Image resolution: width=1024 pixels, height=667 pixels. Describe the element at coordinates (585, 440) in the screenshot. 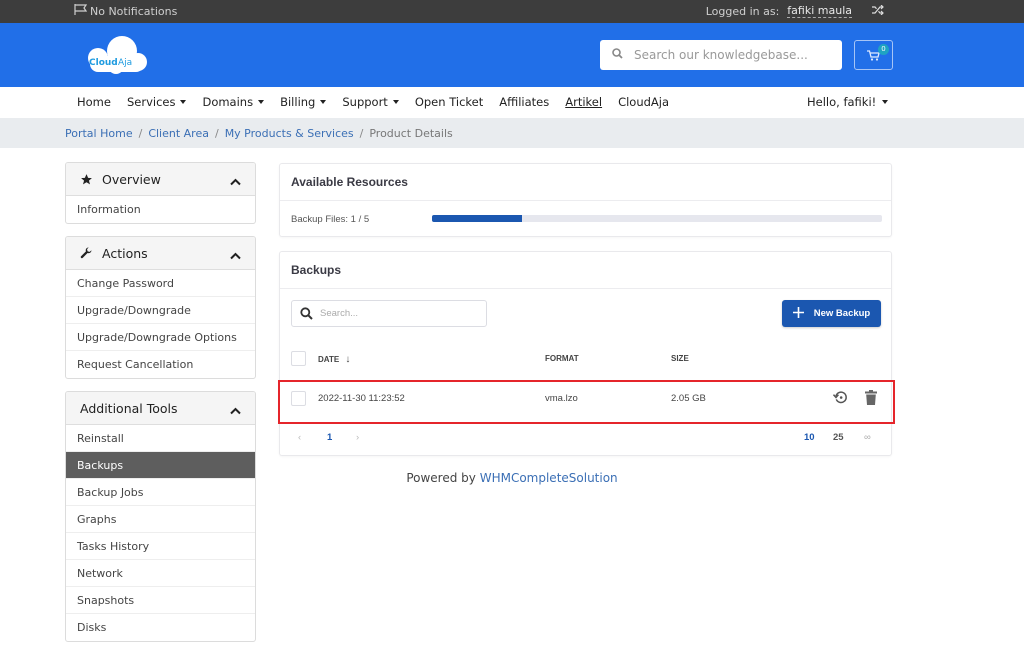

I see `pagination: ‹ 1 › 10 25 ∞` at that location.